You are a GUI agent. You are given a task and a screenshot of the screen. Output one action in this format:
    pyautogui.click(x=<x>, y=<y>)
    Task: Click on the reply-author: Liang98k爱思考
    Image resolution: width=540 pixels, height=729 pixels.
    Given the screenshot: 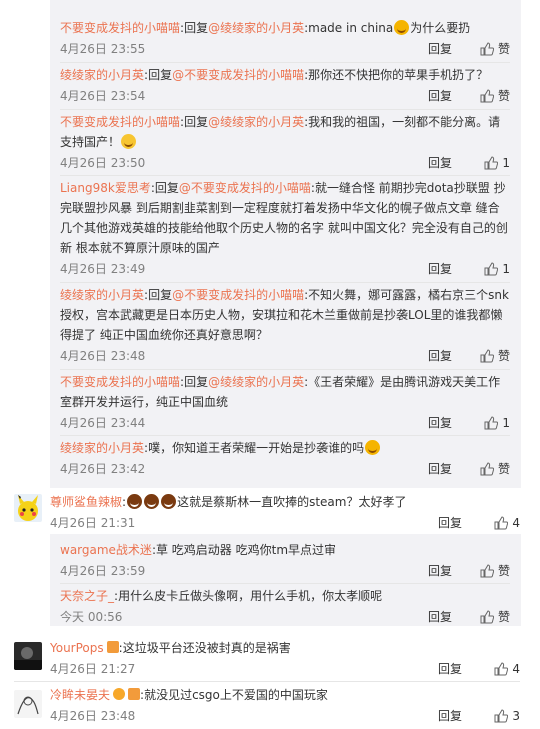 What is the action you would take?
    pyautogui.click(x=105, y=188)
    